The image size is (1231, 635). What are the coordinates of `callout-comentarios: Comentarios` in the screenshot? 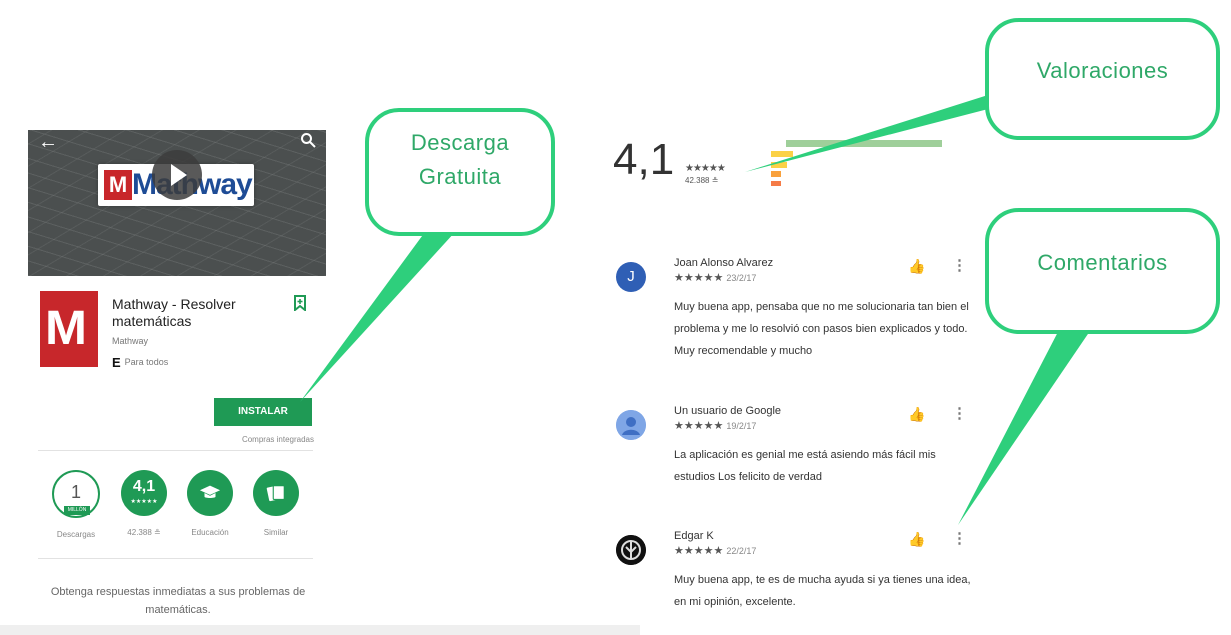 It's located at (1102, 271).